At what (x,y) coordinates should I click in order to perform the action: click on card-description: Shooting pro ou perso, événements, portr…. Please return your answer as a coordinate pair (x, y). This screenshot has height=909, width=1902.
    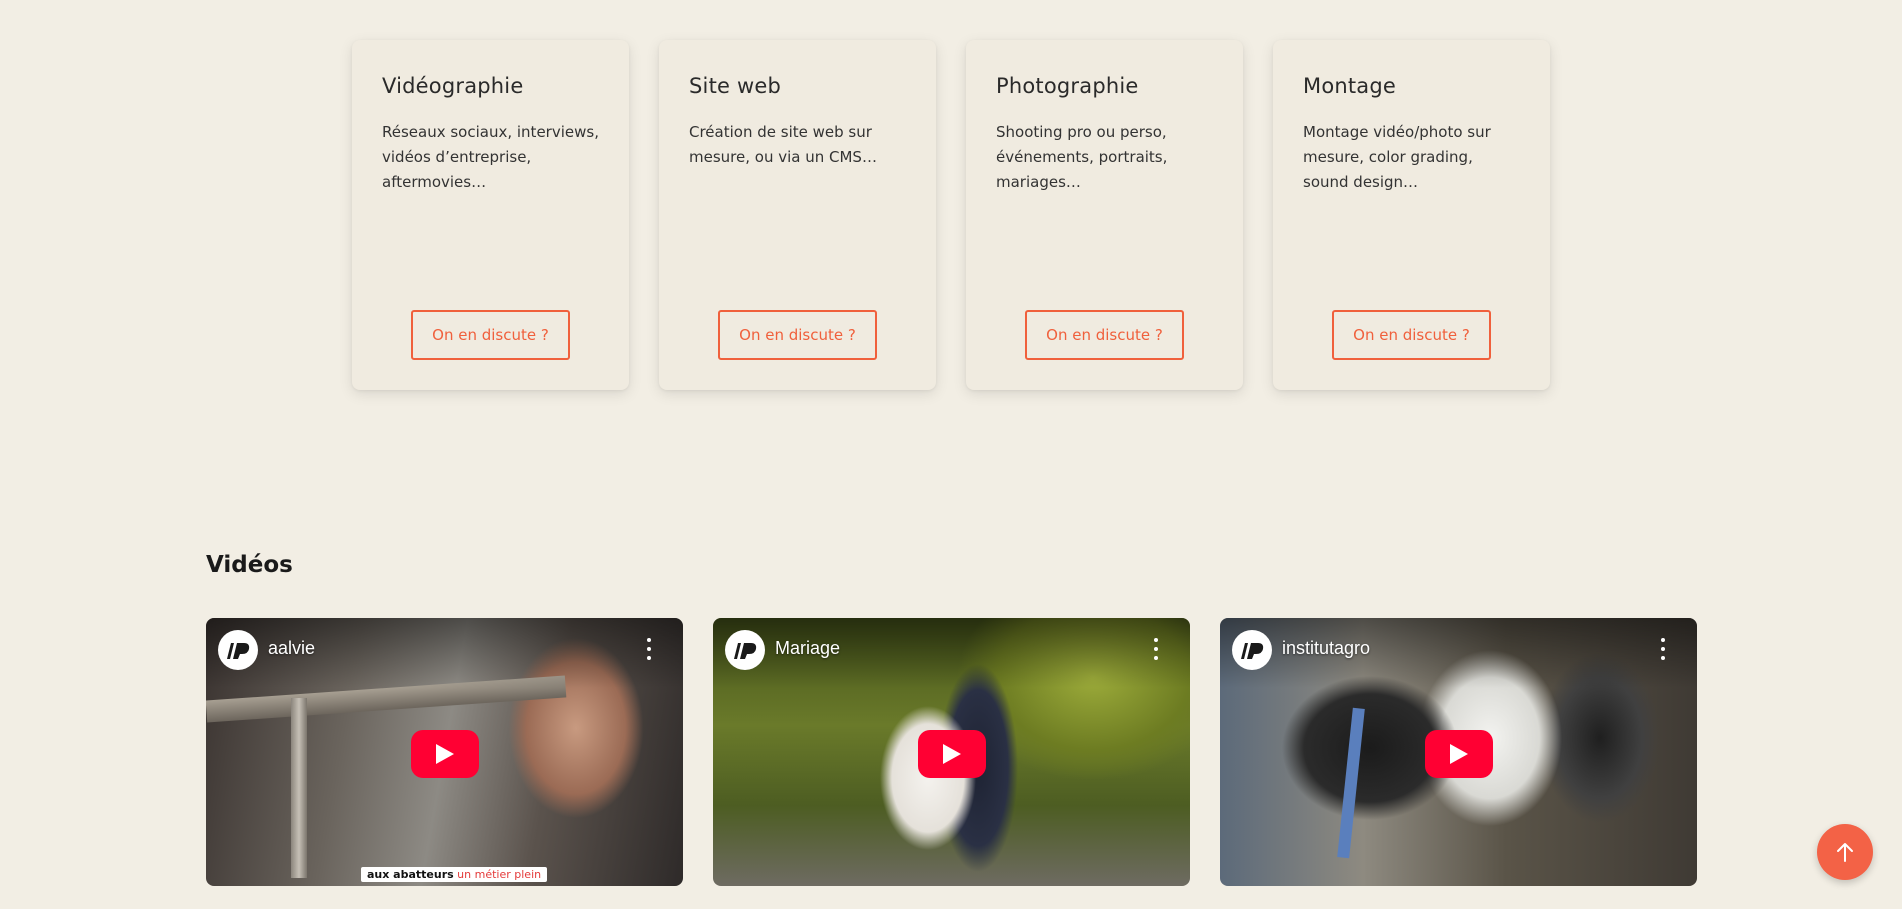
    Looking at the image, I should click on (1082, 157).